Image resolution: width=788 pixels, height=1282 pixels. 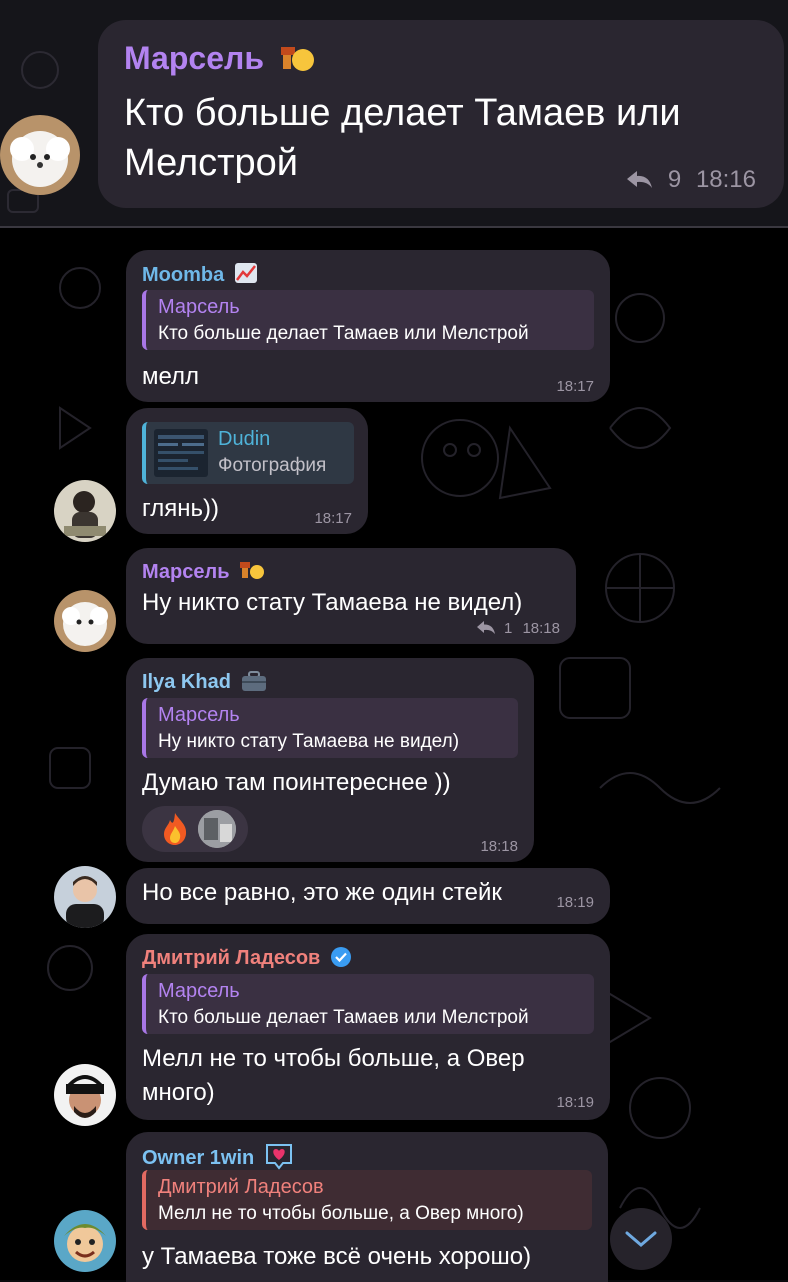 I want to click on sender-owner: Owner 1win, so click(x=218, y=1156).